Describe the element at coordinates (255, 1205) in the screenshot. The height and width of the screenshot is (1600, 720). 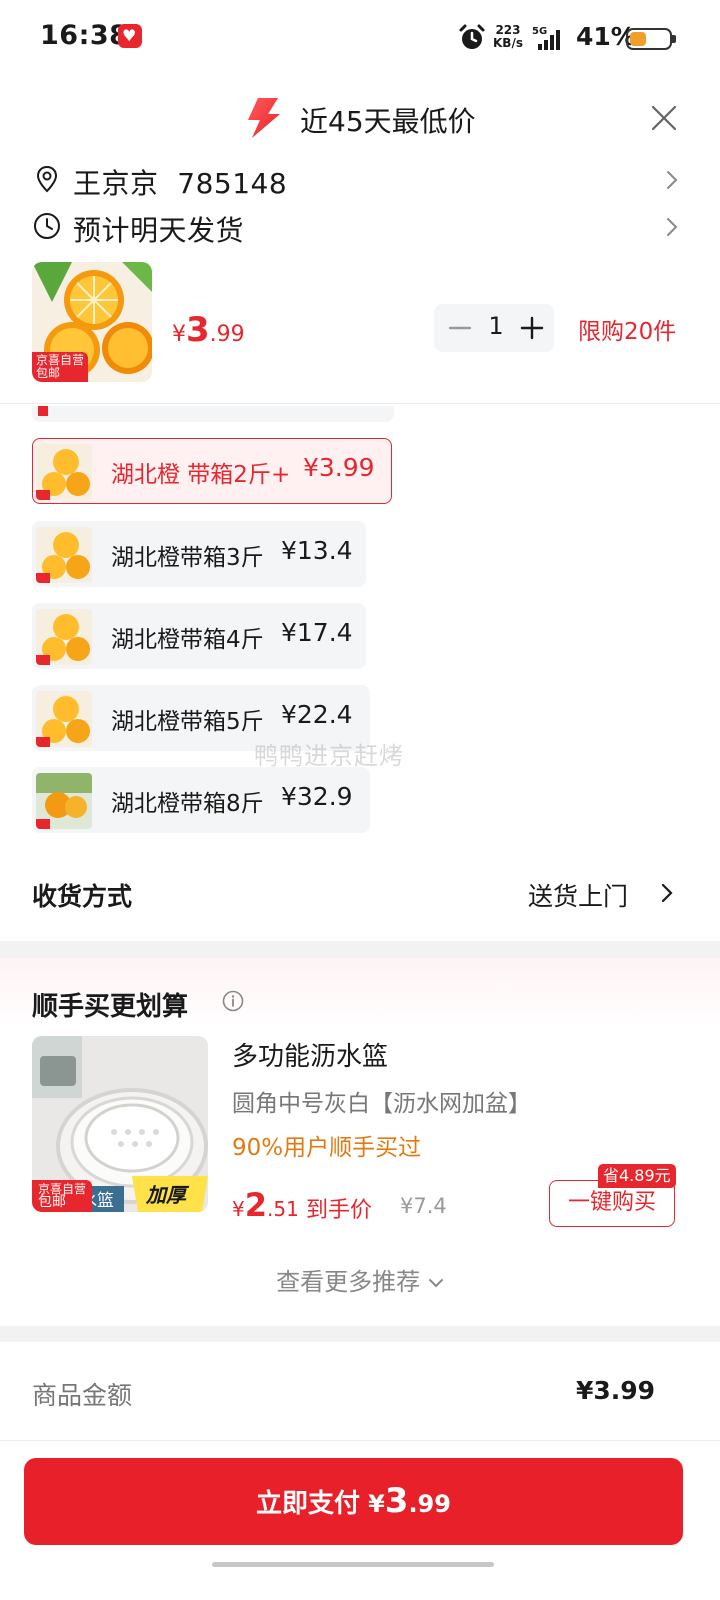
I see `price-integer: 2` at that location.